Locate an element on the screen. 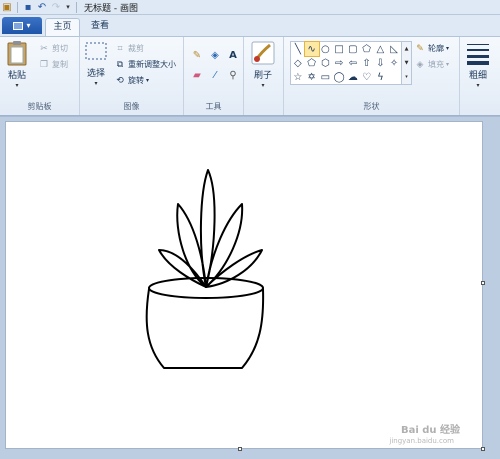  size-label: 粗细 is located at coordinates (477, 76).